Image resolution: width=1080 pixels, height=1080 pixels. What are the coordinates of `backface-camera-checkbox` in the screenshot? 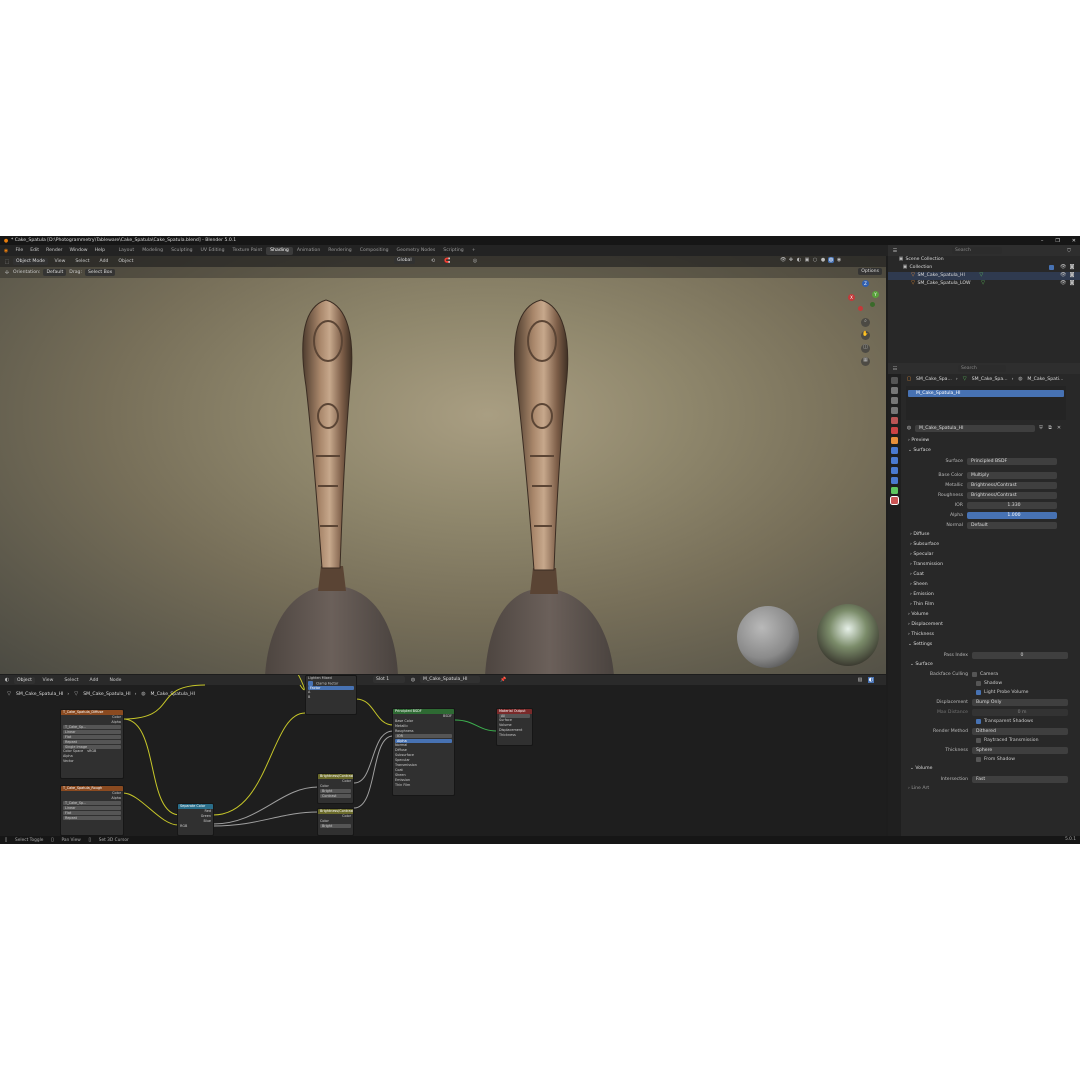 It's located at (974, 674).